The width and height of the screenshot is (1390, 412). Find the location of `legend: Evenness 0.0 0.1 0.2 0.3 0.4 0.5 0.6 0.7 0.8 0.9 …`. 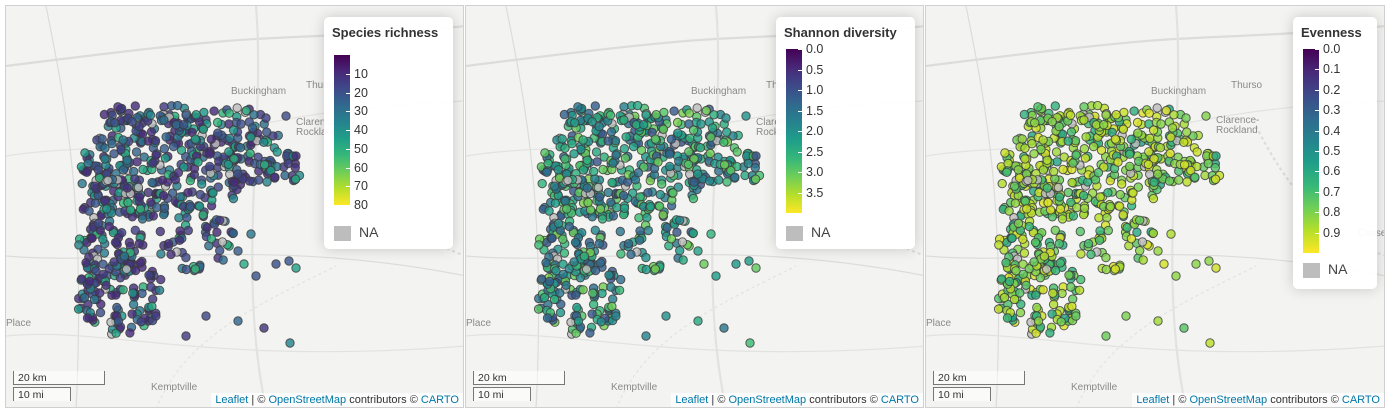

legend: Evenness 0.0 0.1 0.2 0.3 0.4 0.5 0.6 0.7 0.8 0.9 … is located at coordinates (1335, 153).